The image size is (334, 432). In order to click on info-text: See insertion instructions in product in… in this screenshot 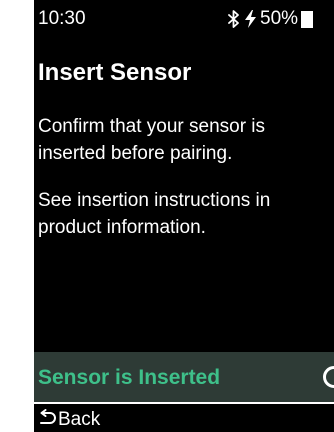, I will do `click(154, 214)`.